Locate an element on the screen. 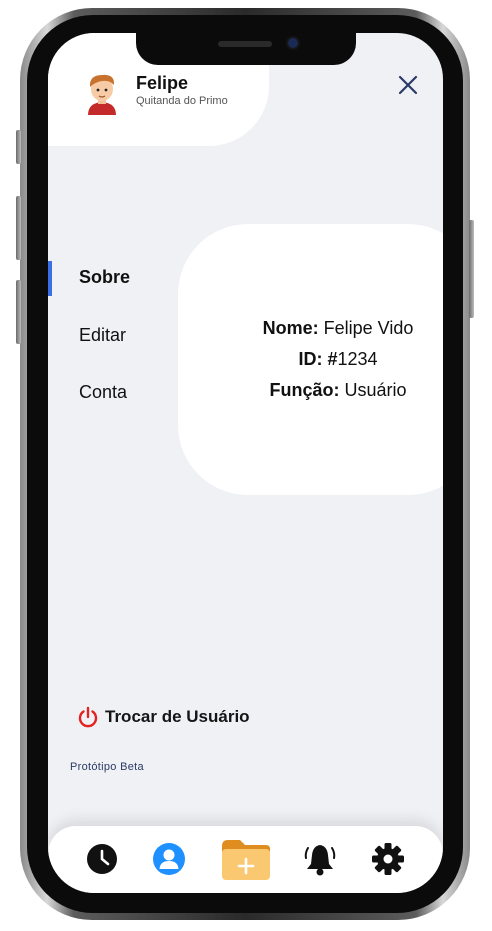 The height and width of the screenshot is (931, 492). info-role-label: Função: is located at coordinates (304, 390).